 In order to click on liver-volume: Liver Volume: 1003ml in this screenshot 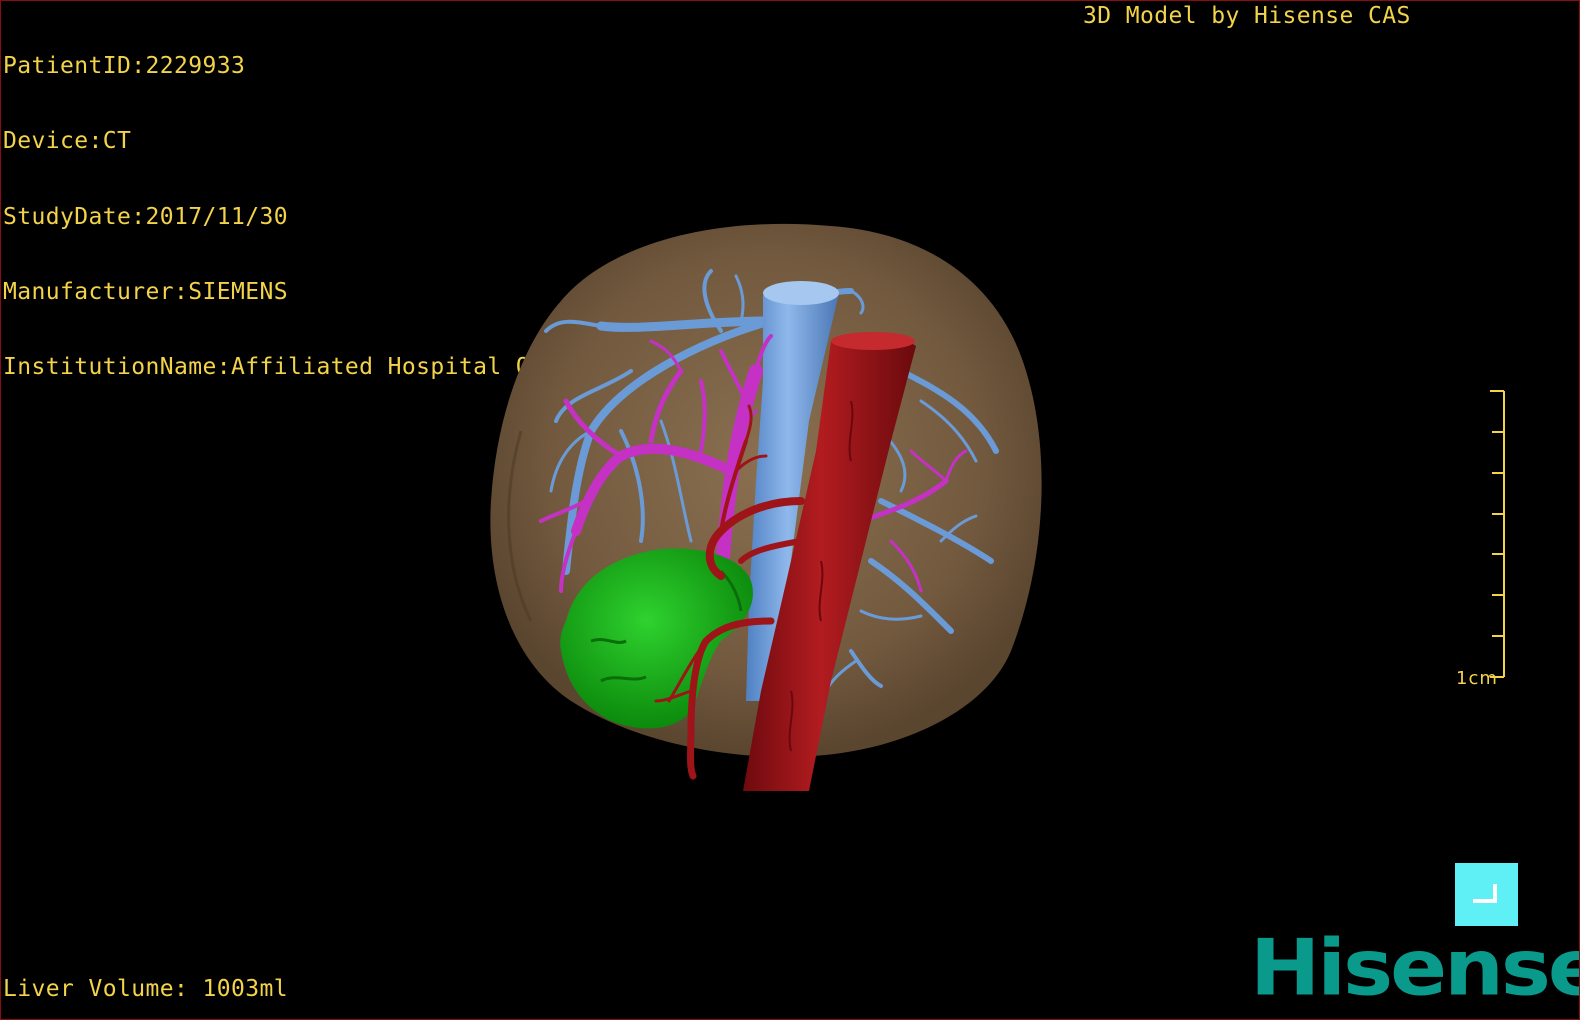, I will do `click(145, 989)`.